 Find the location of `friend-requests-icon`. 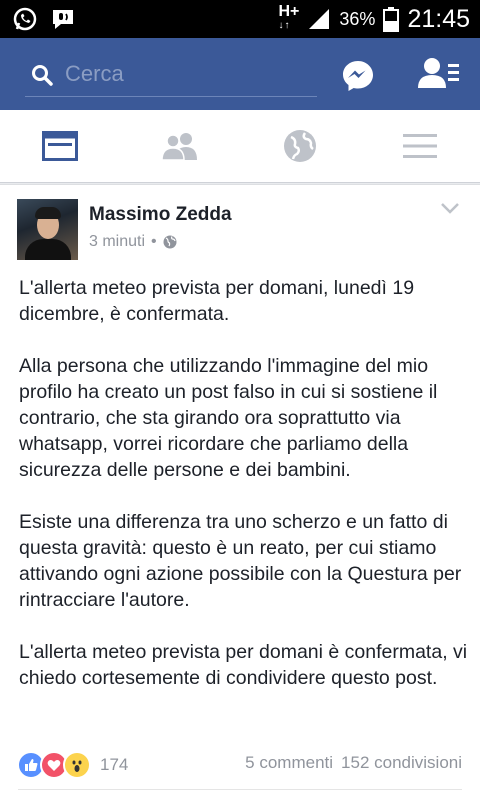

friend-requests-icon is located at coordinates (439, 75).